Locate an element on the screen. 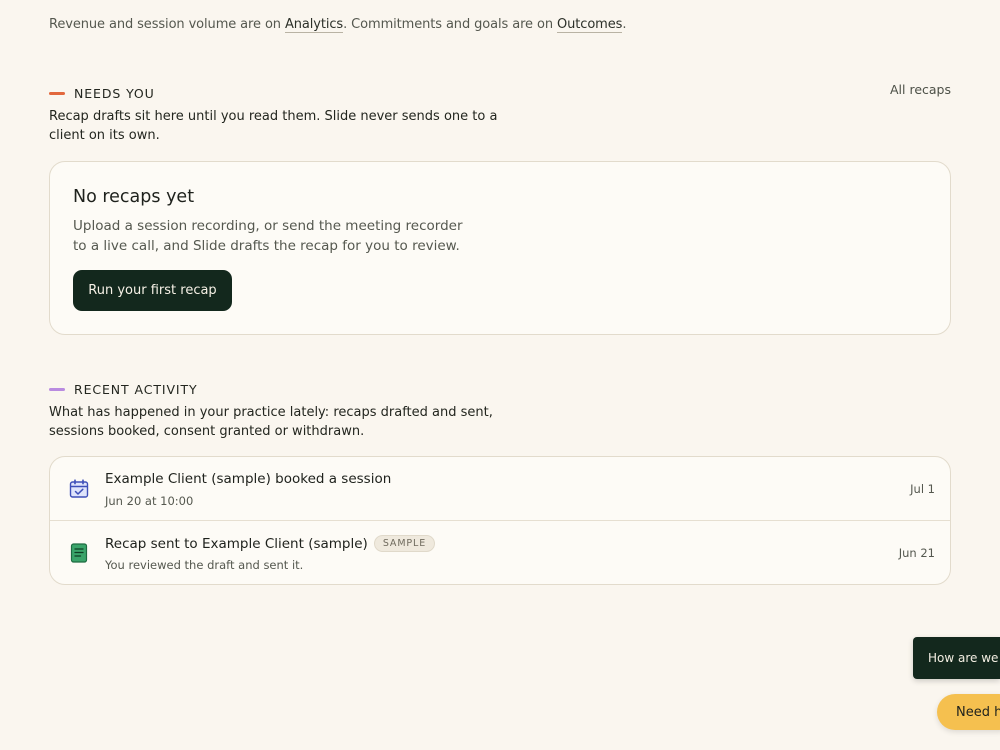 This screenshot has height=750, width=1000. crosslinks-text: Revenue and session volume are on is located at coordinates (167, 24).